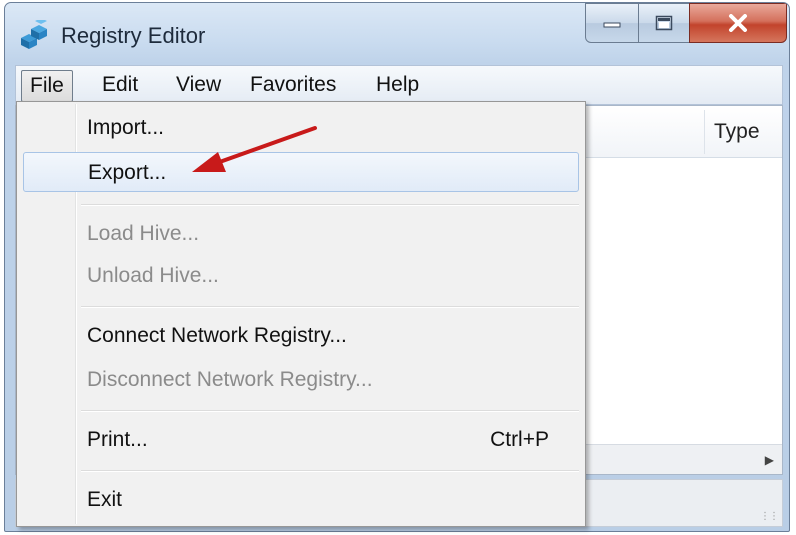 This screenshot has width=796, height=535. Describe the element at coordinates (519, 439) in the screenshot. I see `menu-item-shortcut: Ctrl+P` at that location.